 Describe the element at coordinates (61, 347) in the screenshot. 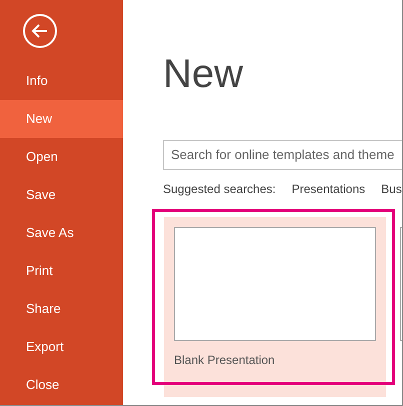

I see `sidebar-item: Export` at that location.